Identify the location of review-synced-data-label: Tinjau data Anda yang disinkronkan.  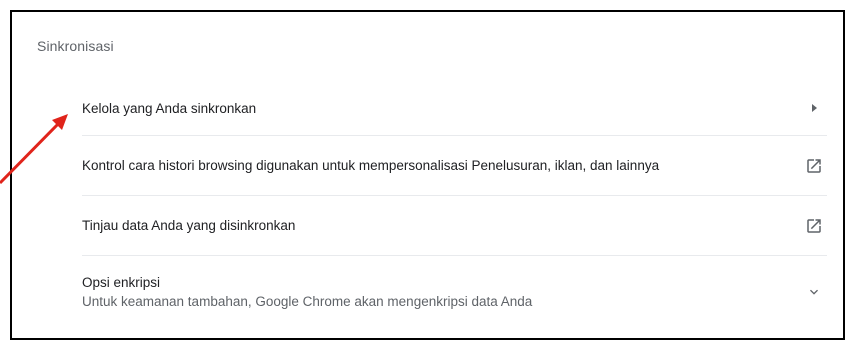
(189, 225).